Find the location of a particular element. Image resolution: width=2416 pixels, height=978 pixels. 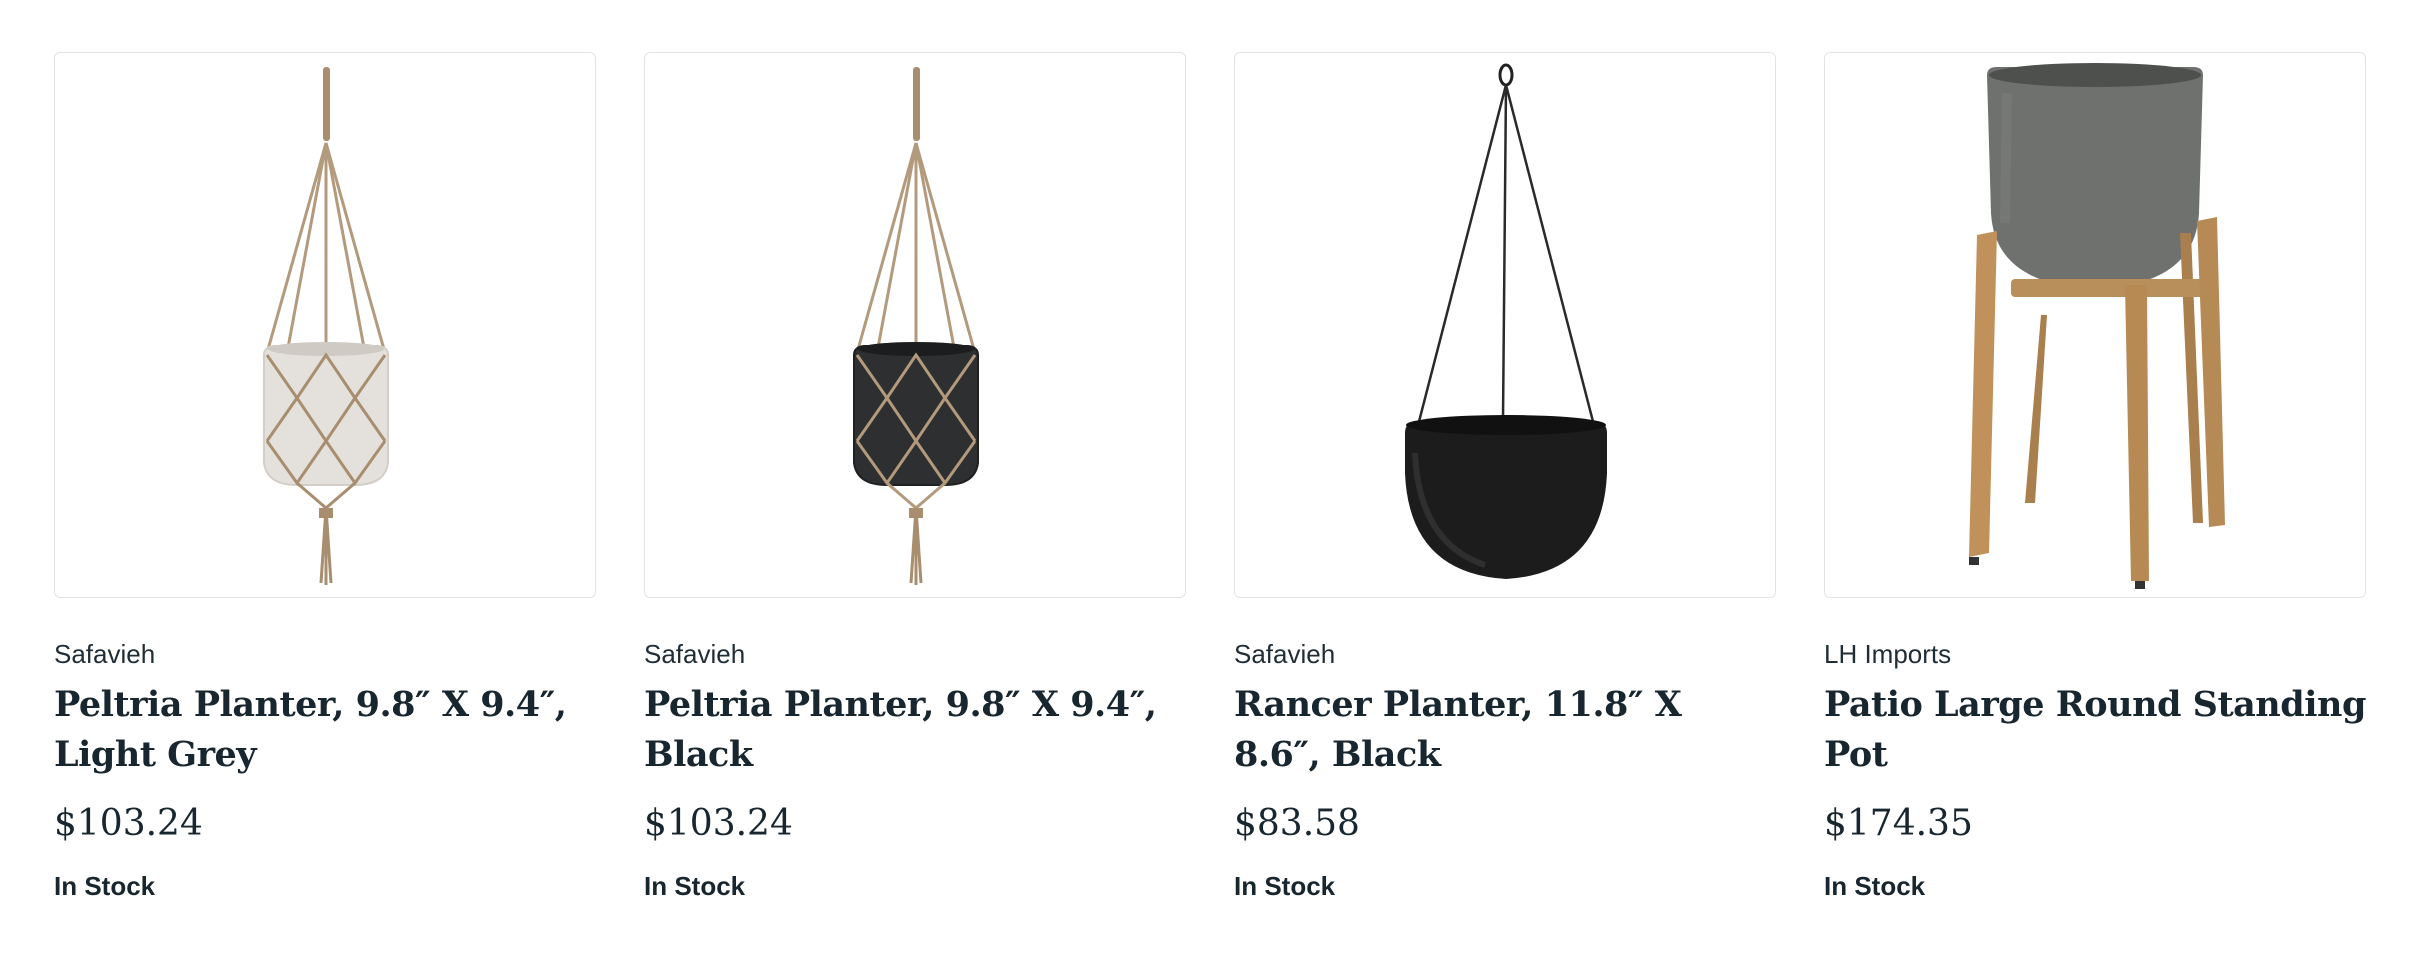

black-hanging-planter-image is located at coordinates (916, 326).